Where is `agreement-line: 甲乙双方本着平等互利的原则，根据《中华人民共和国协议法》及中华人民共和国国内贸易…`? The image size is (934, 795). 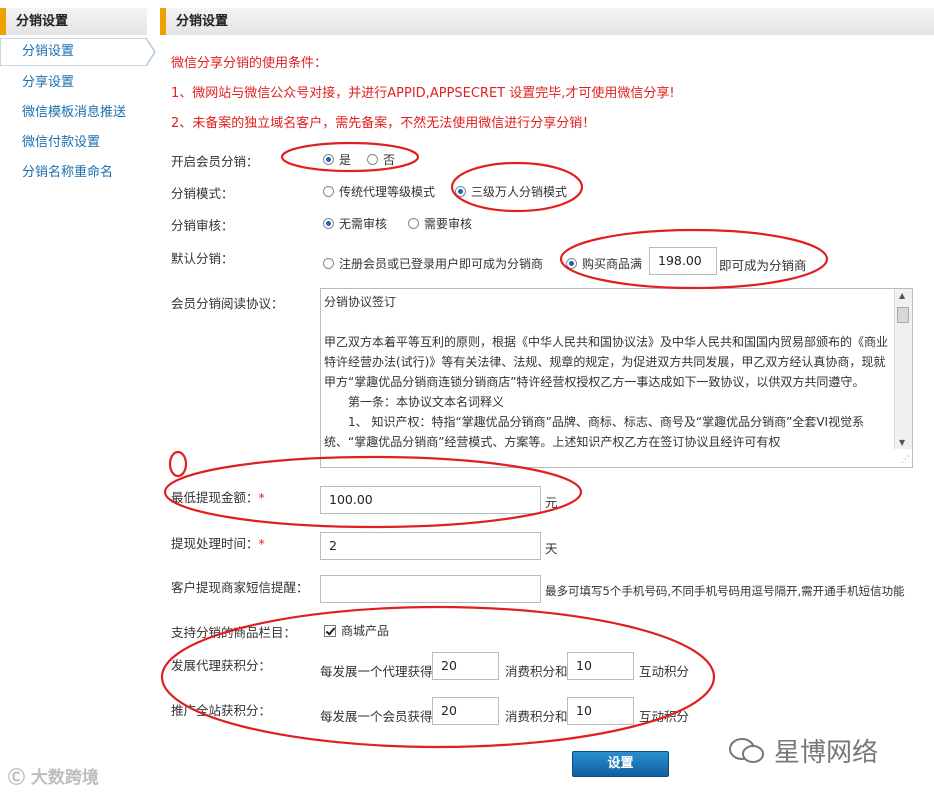 agreement-line: 甲乙双方本着平等互利的原则，根据《中华人民共和国协议法》及中华人民共和国国内贸易… is located at coordinates (606, 362).